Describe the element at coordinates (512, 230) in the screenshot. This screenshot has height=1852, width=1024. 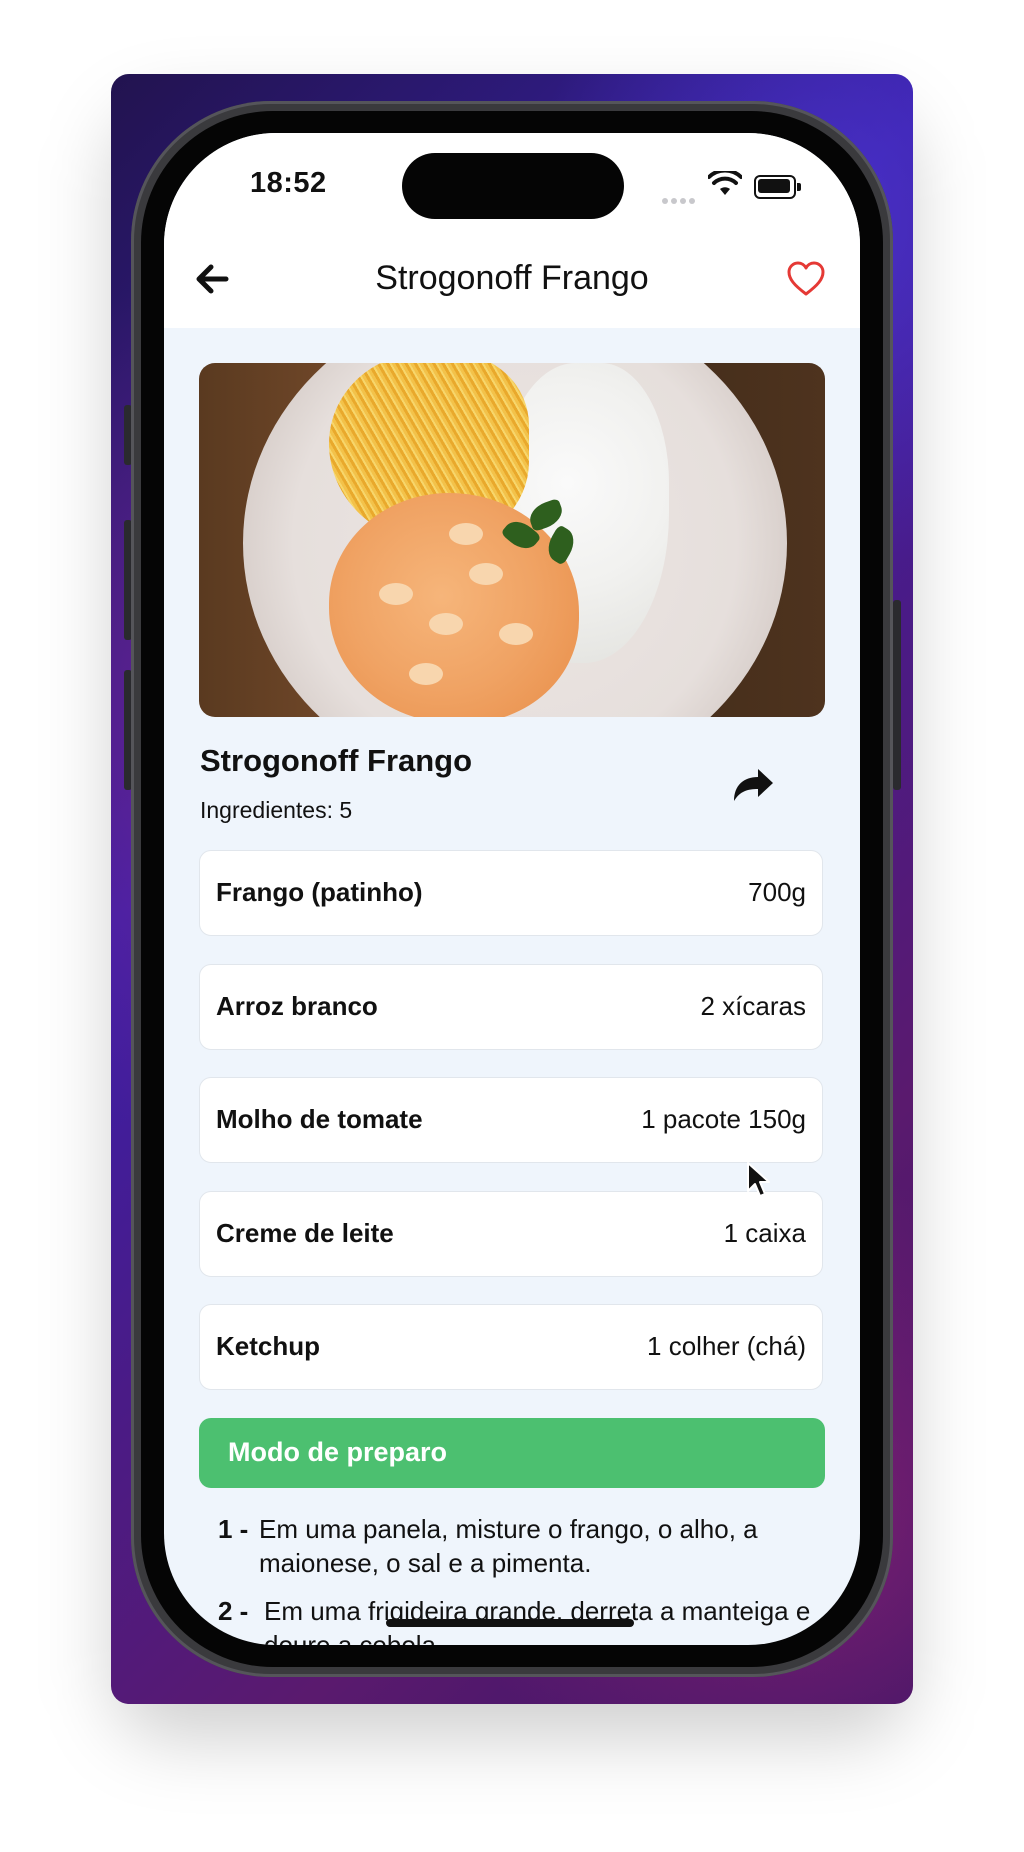
I see `top-bar: 18:52 Strogonoff Frango` at that location.